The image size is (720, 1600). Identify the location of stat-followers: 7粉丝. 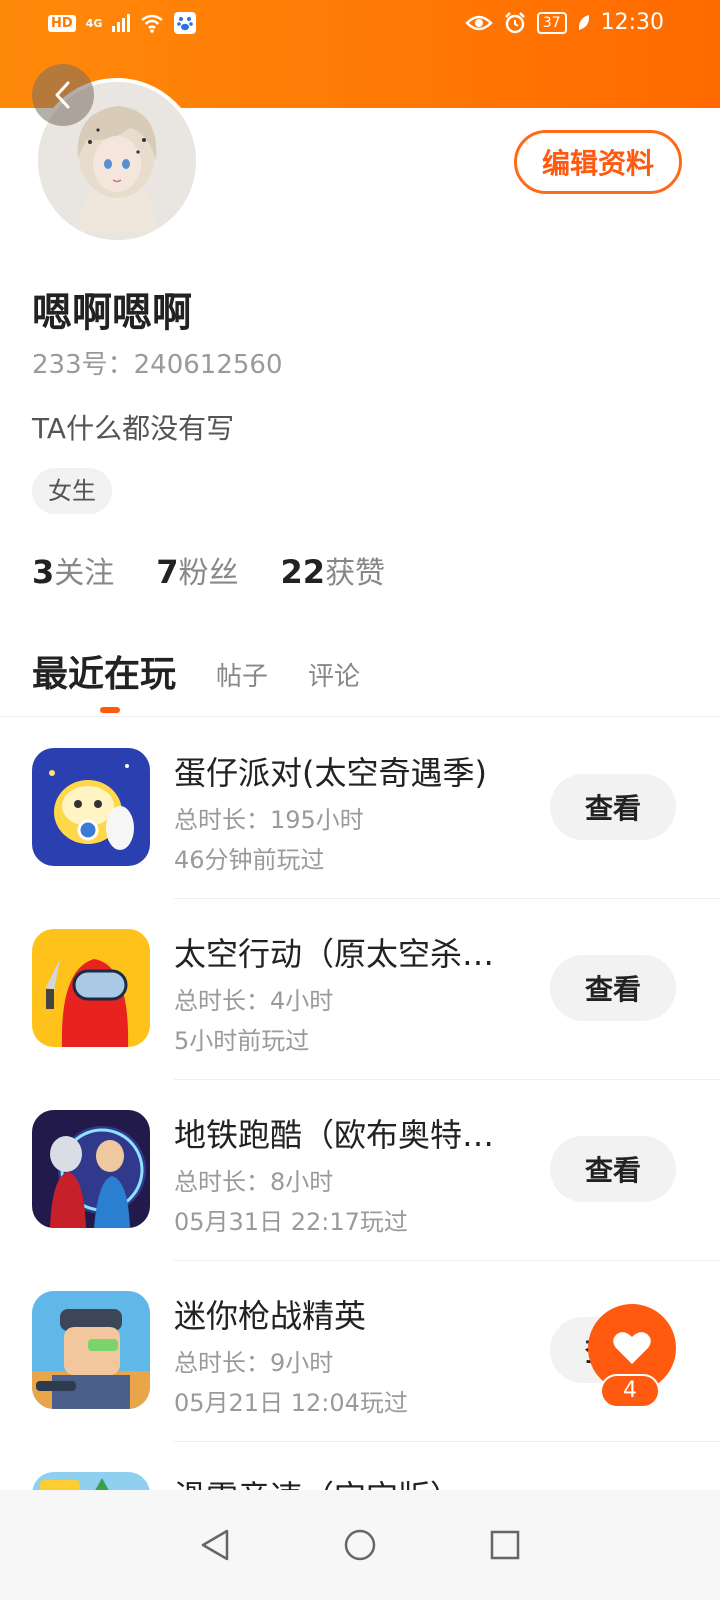
(197, 570).